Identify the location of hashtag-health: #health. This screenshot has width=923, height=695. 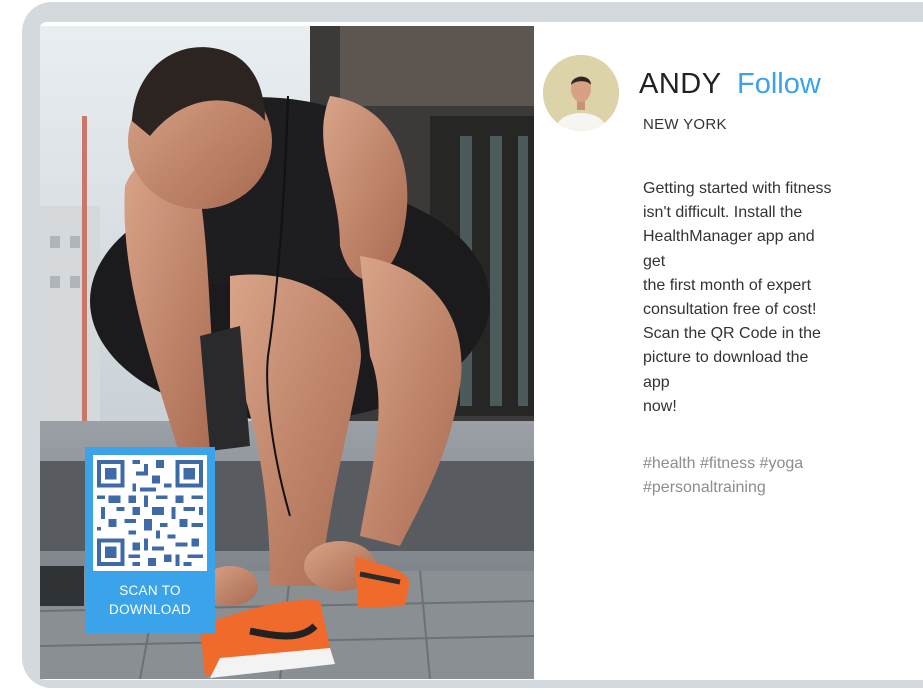
(669, 463).